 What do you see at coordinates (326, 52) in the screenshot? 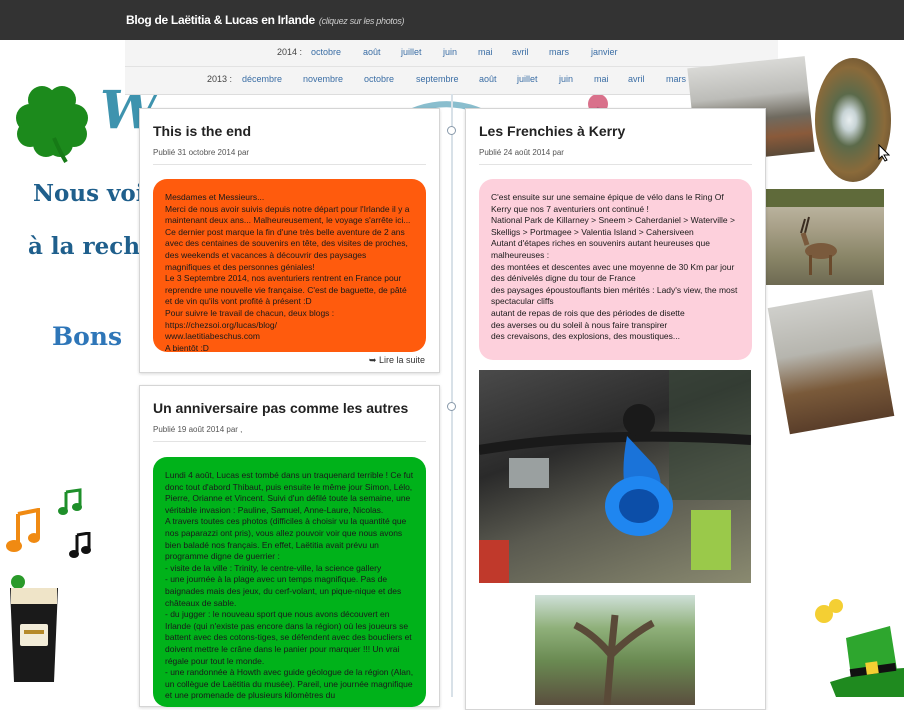
I see `archive-2014-octobre: octobre` at bounding box center [326, 52].